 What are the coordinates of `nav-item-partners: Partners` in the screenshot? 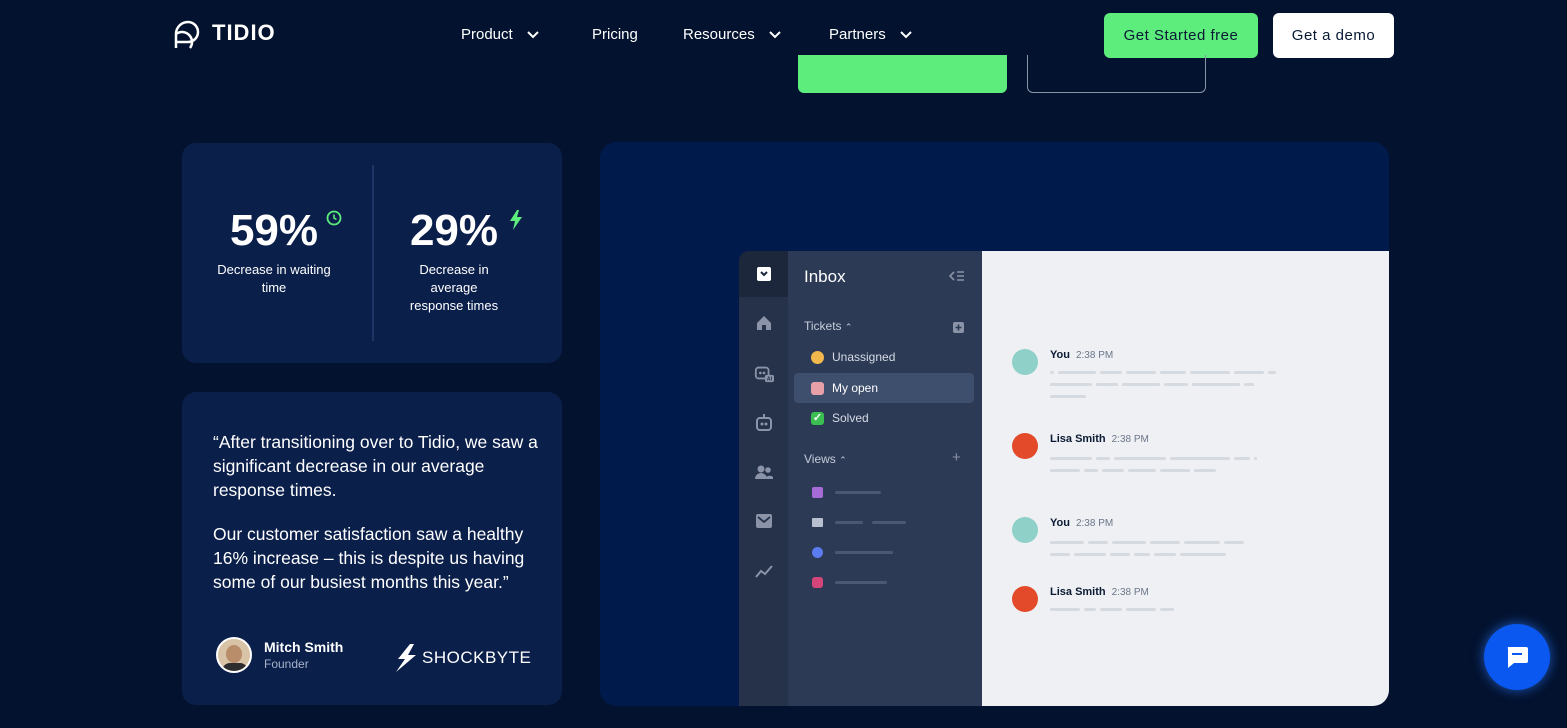 It's located at (870, 34).